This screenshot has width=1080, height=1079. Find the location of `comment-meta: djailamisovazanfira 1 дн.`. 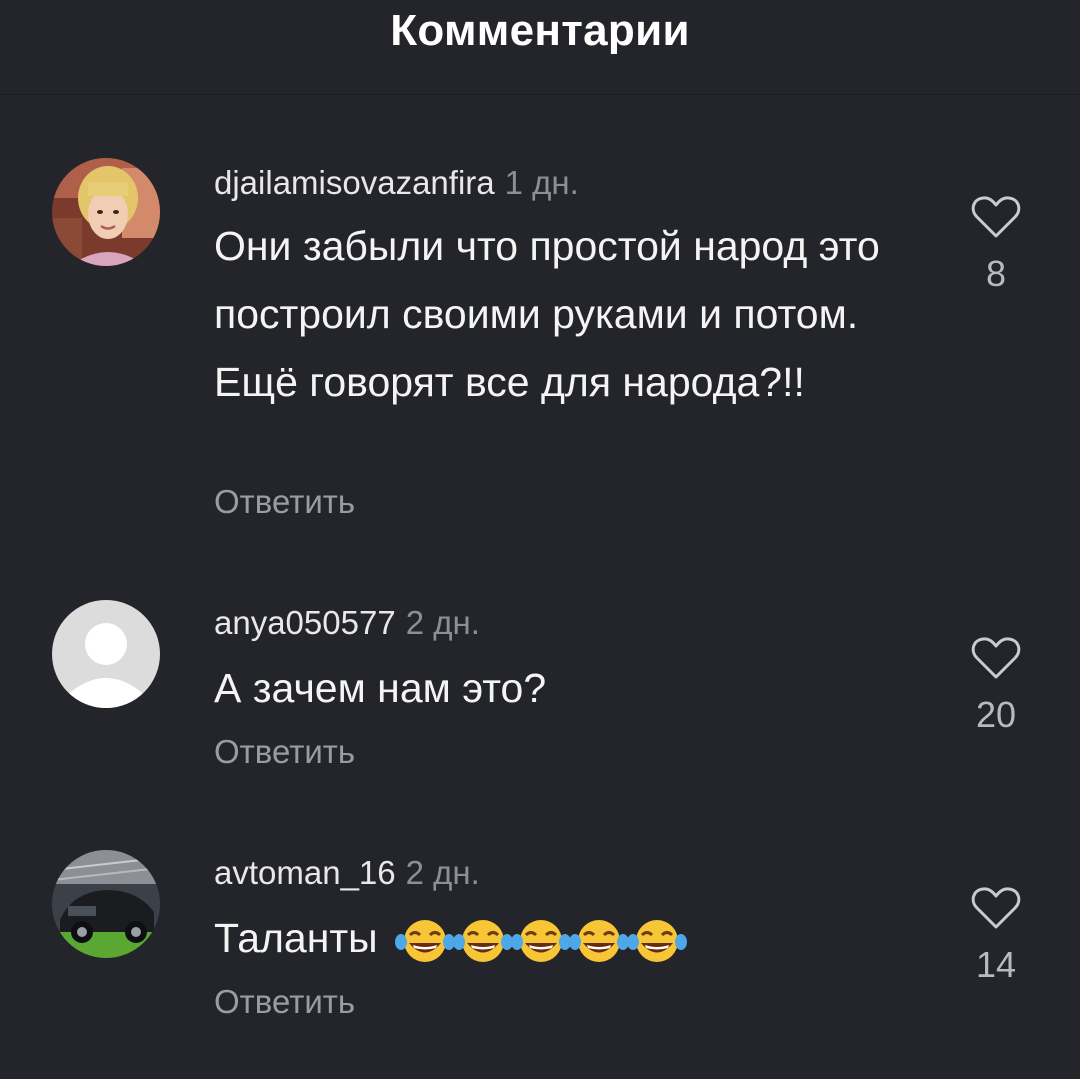

comment-meta: djailamisovazanfira 1 дн. is located at coordinates (396, 183).